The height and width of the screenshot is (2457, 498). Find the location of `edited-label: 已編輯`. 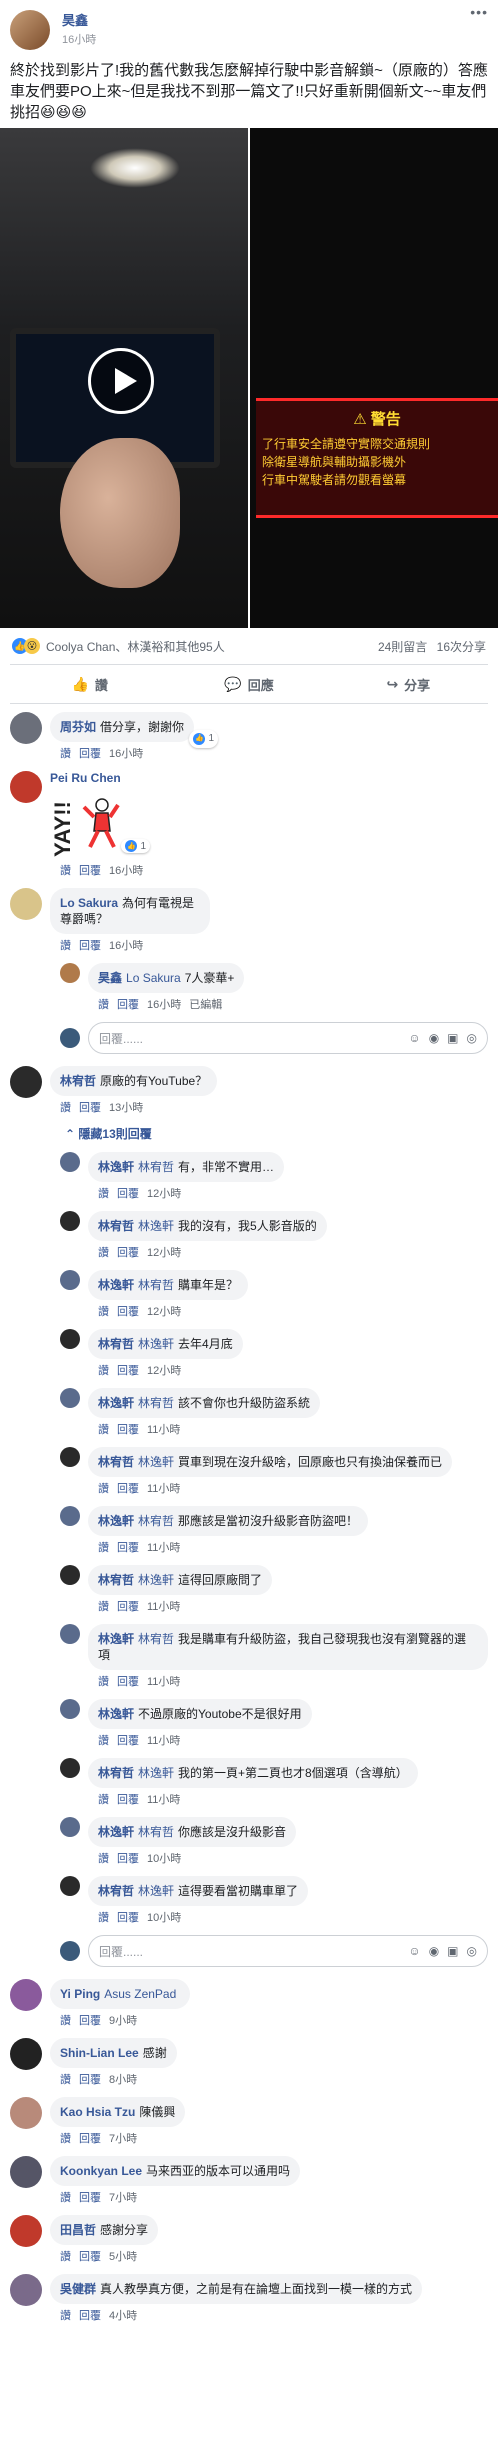

edited-label: 已編輯 is located at coordinates (205, 1005).